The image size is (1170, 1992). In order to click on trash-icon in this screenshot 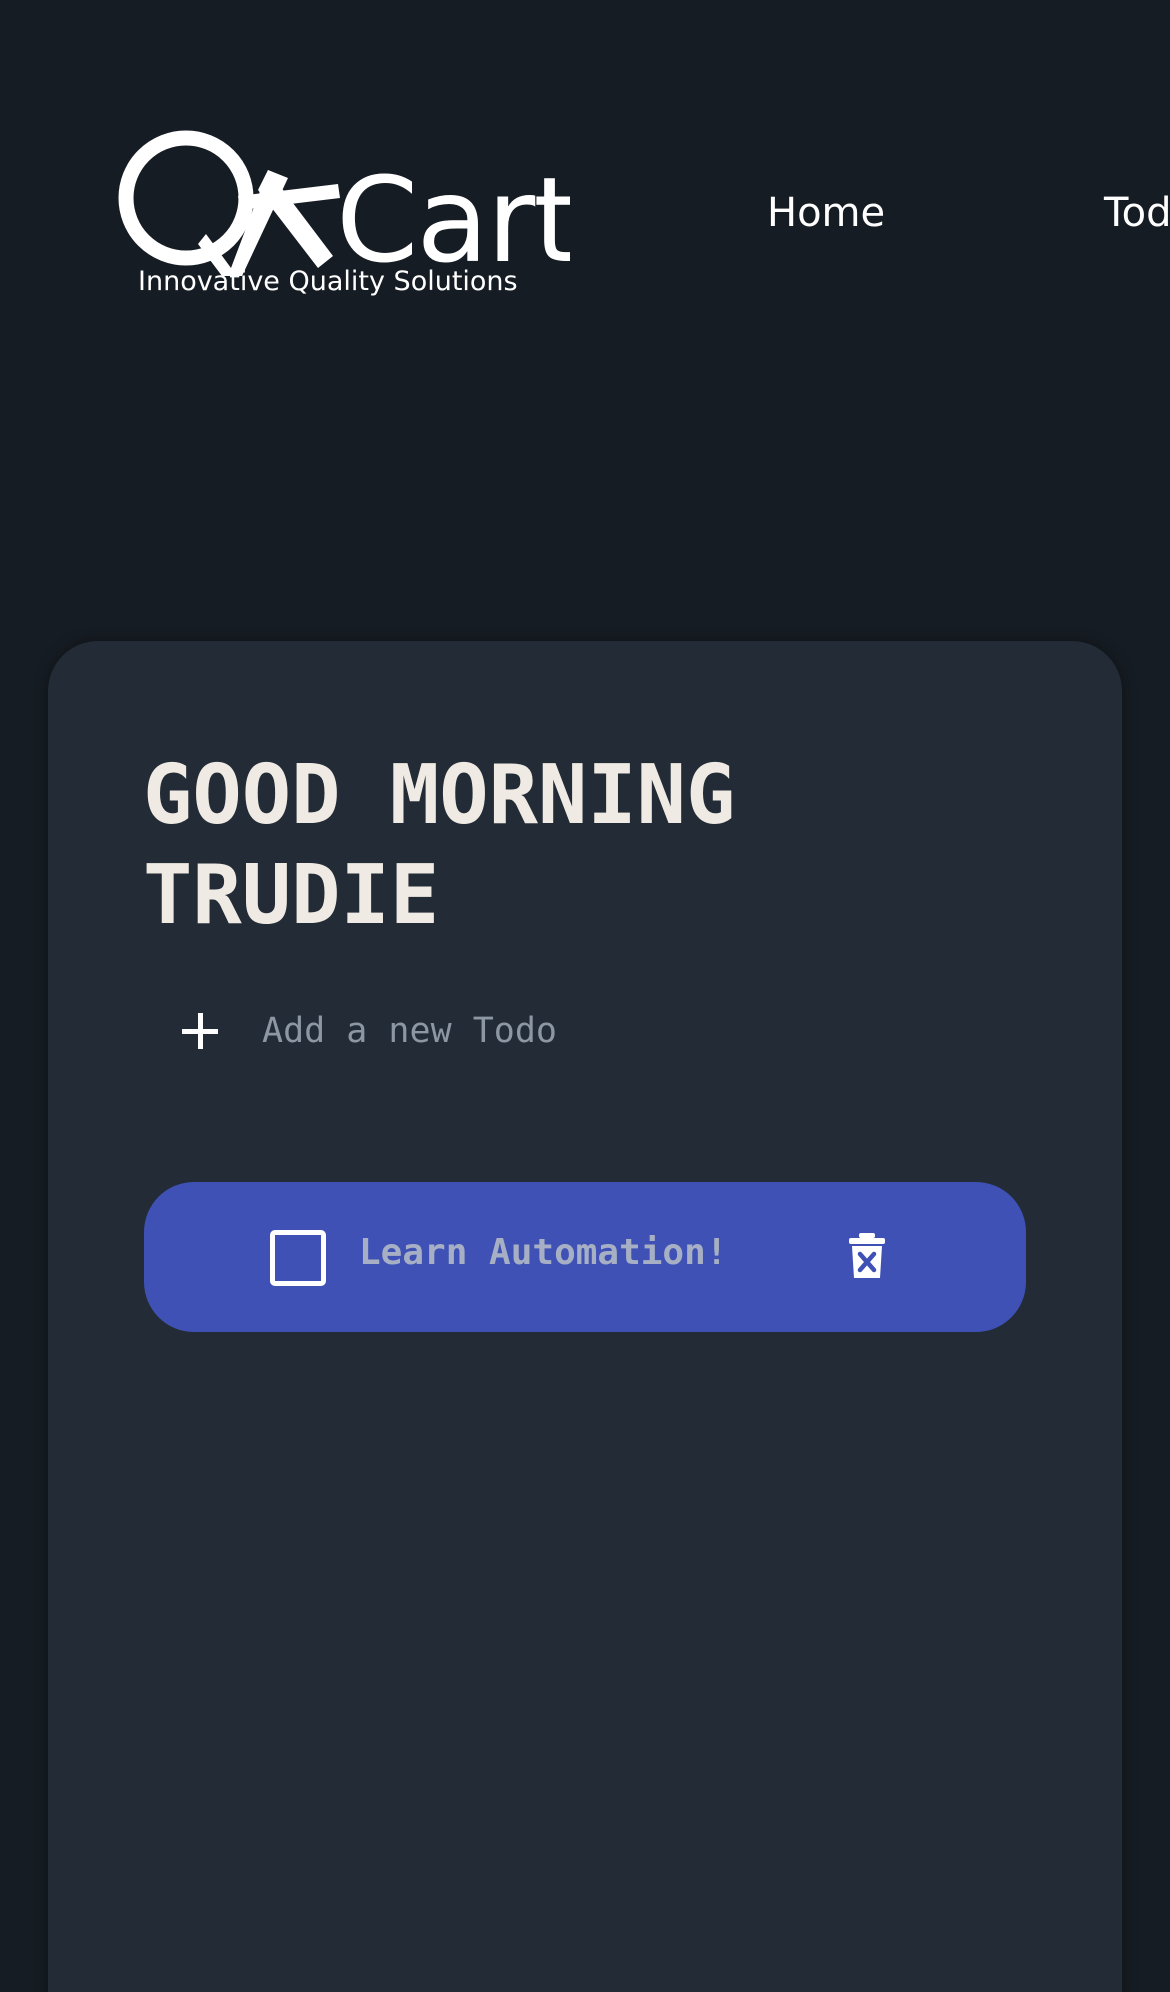, I will do `click(867, 1256)`.